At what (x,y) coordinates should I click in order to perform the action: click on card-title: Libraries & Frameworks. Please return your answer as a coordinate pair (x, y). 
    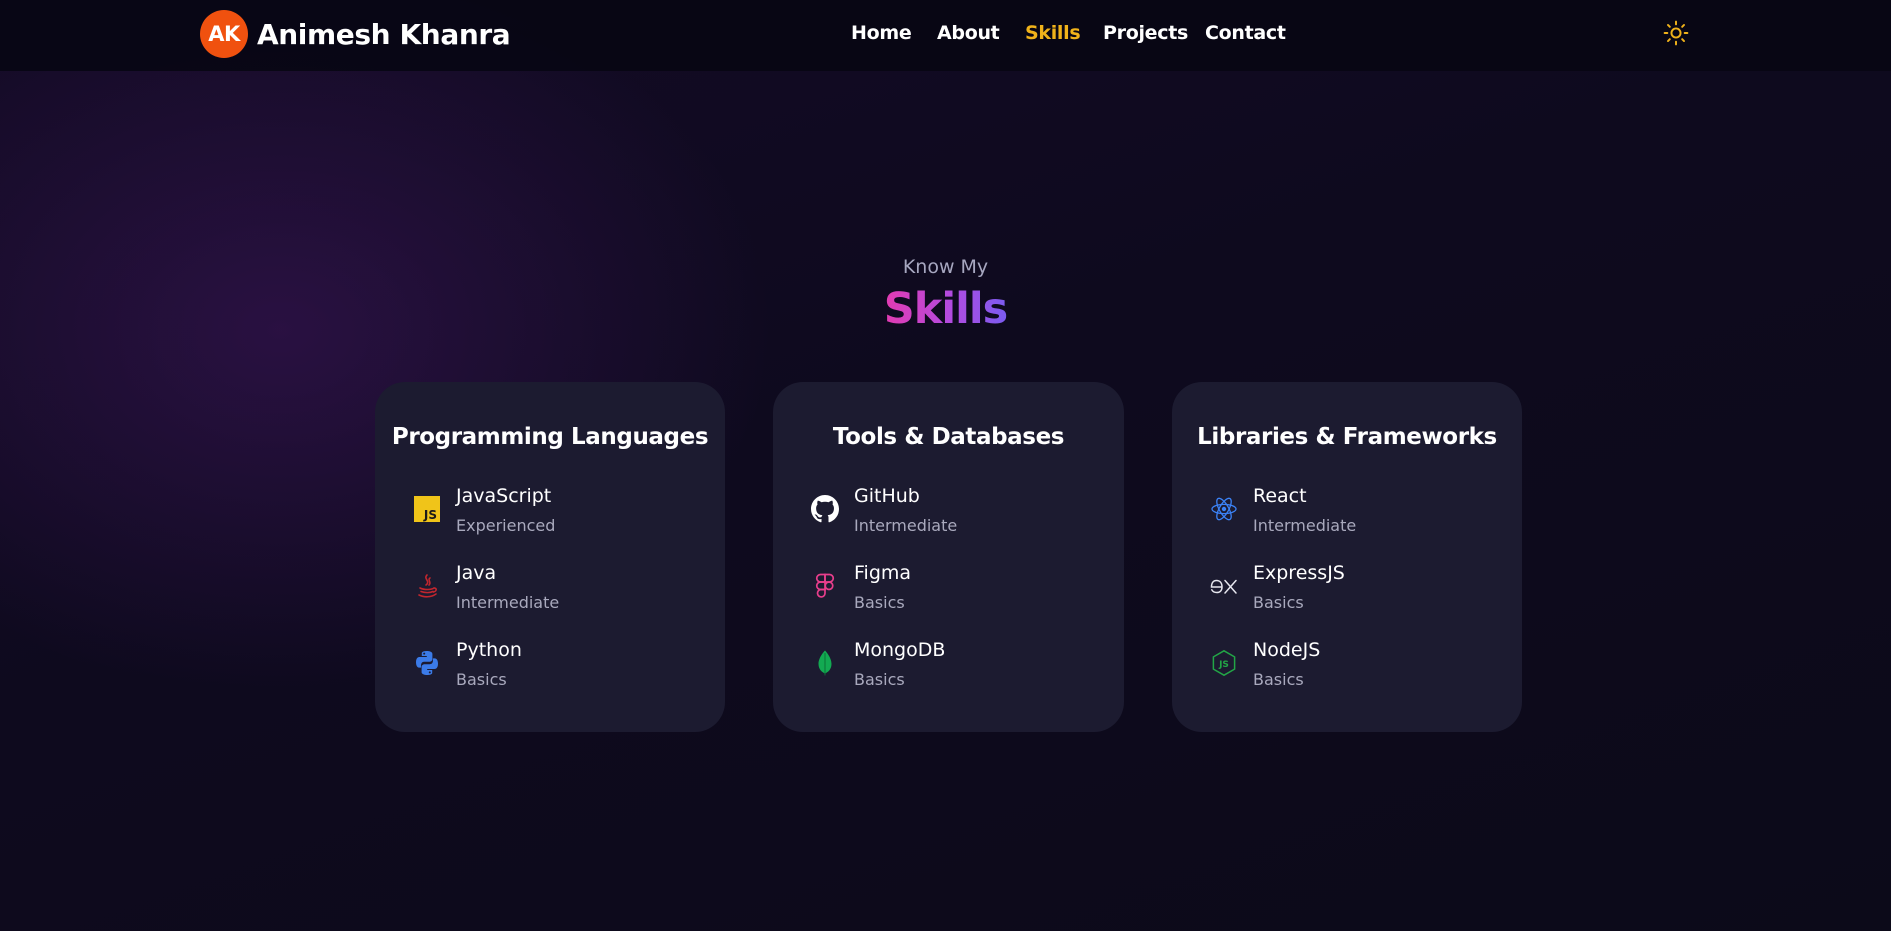
    Looking at the image, I should click on (1347, 437).